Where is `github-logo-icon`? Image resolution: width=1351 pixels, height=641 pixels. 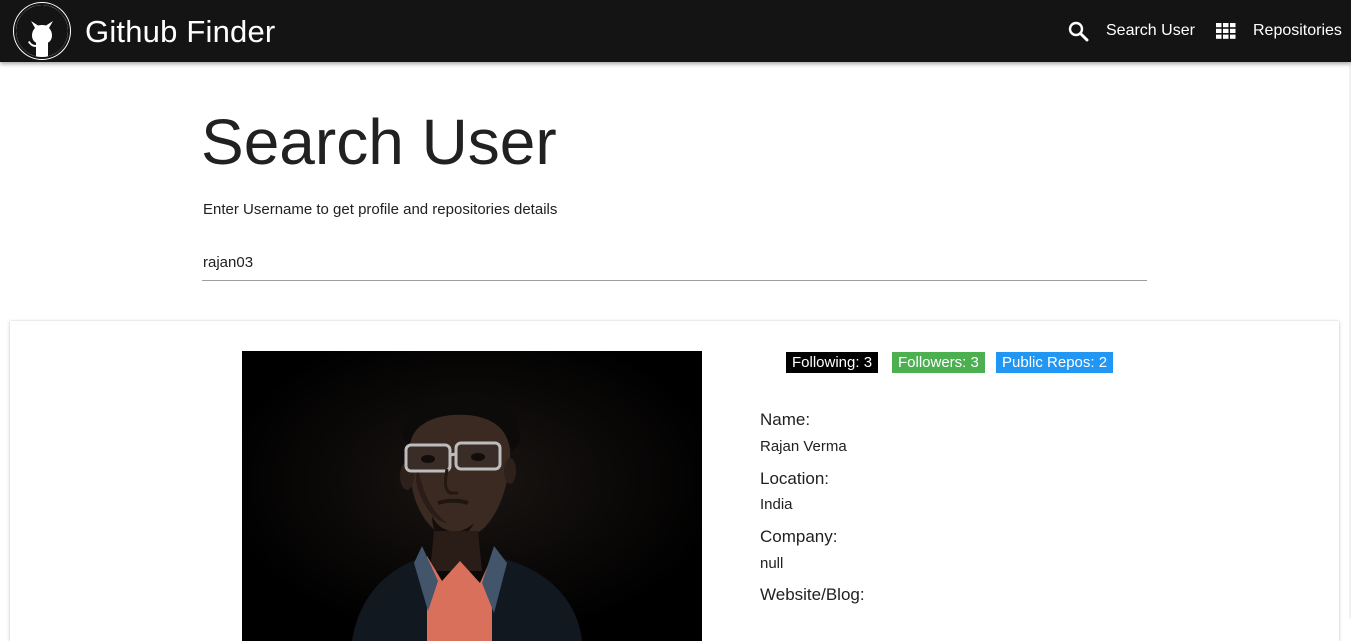 github-logo-icon is located at coordinates (42, 31).